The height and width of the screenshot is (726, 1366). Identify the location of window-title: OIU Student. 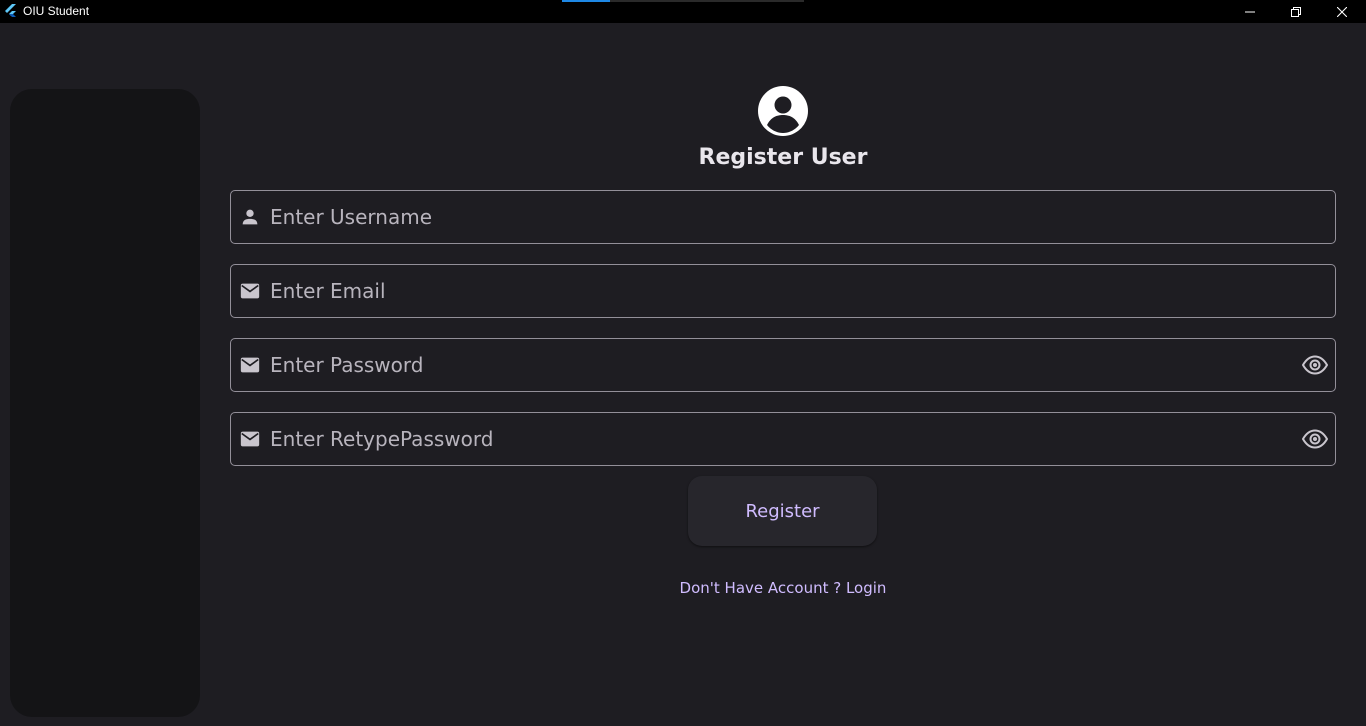
(56, 11).